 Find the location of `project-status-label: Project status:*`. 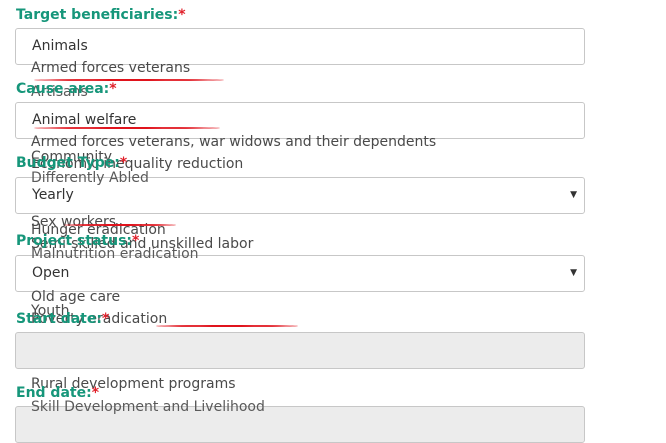

project-status-label: Project status:* is located at coordinates (78, 241).